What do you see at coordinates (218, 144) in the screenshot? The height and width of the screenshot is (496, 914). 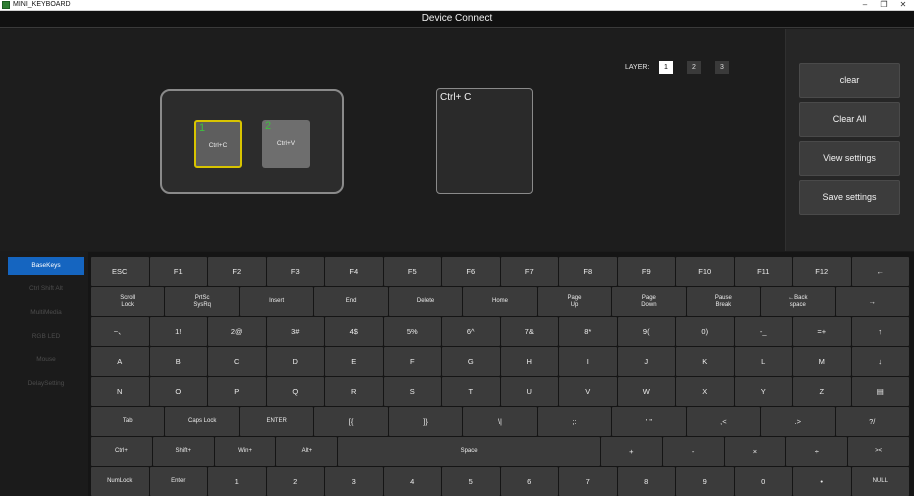 I see `device-key-1: 1 Ctrl+C` at bounding box center [218, 144].